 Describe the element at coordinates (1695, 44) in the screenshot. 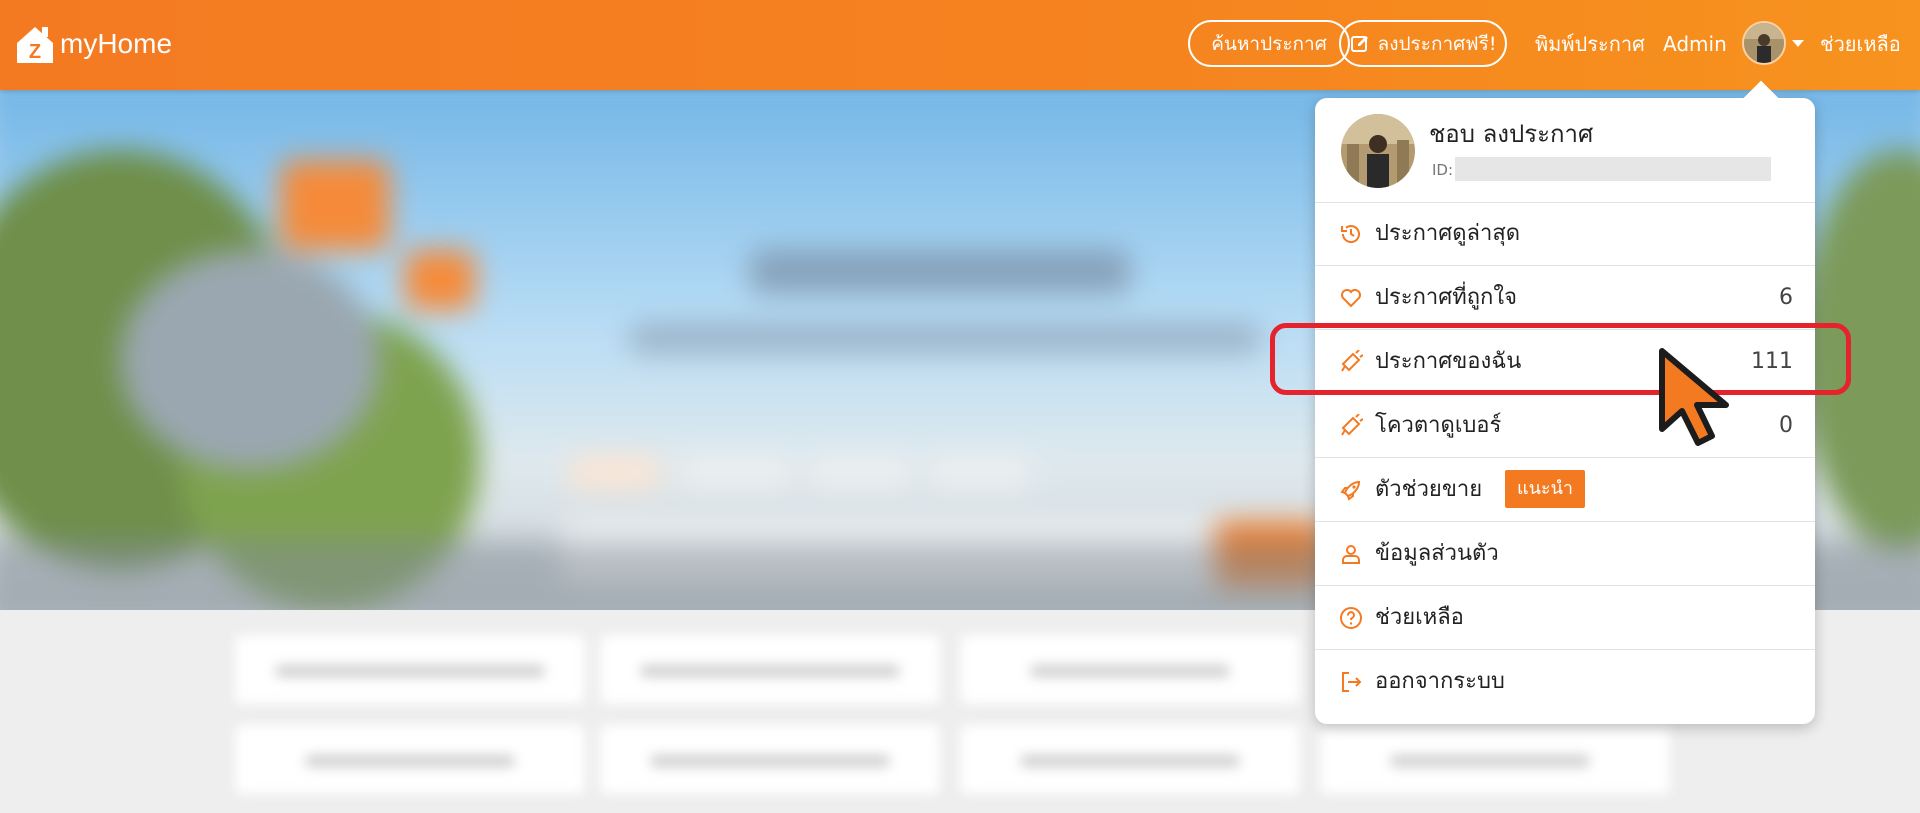

I see `admin-link: Admin` at that location.